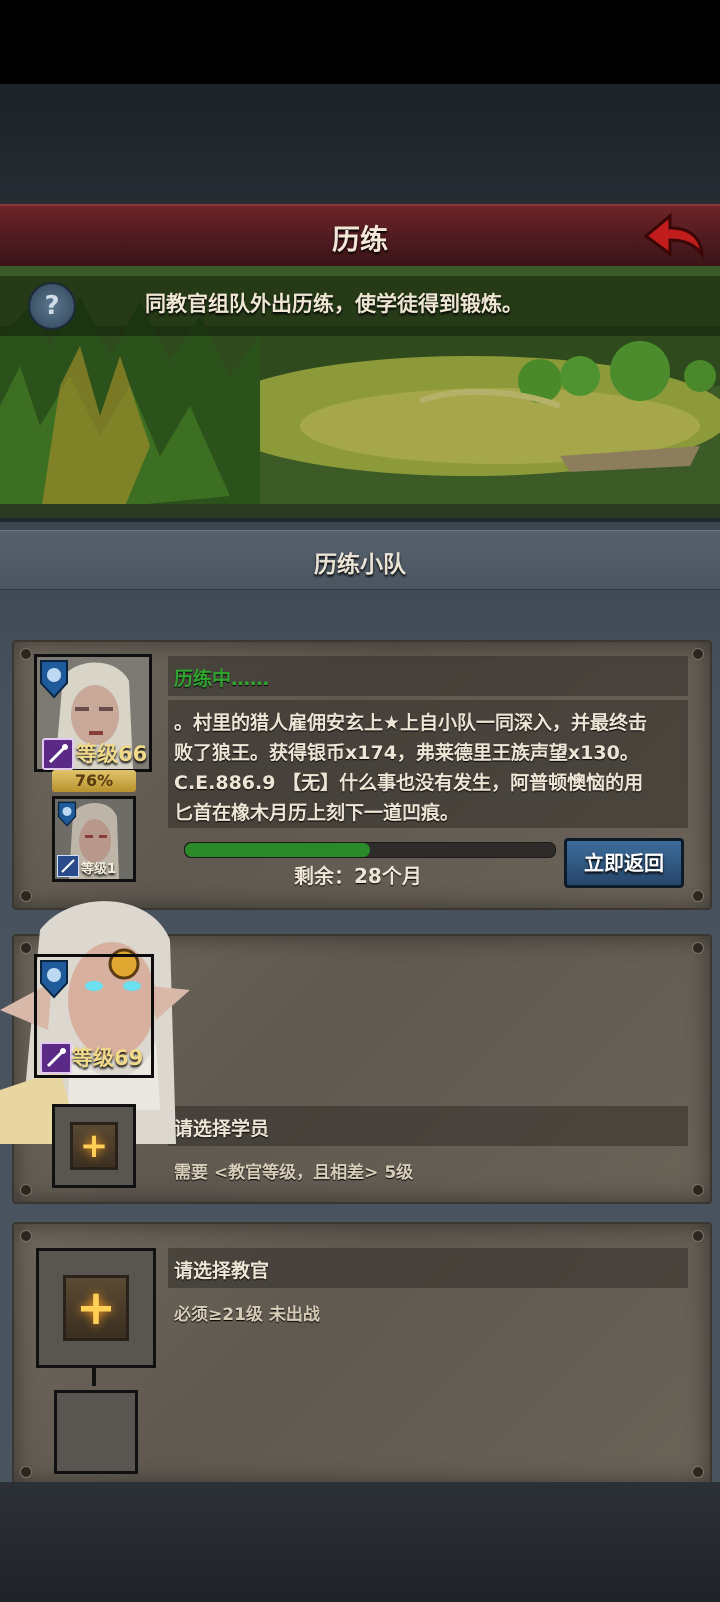  Describe the element at coordinates (96, 1432) in the screenshot. I see `student-slot-empty` at that location.